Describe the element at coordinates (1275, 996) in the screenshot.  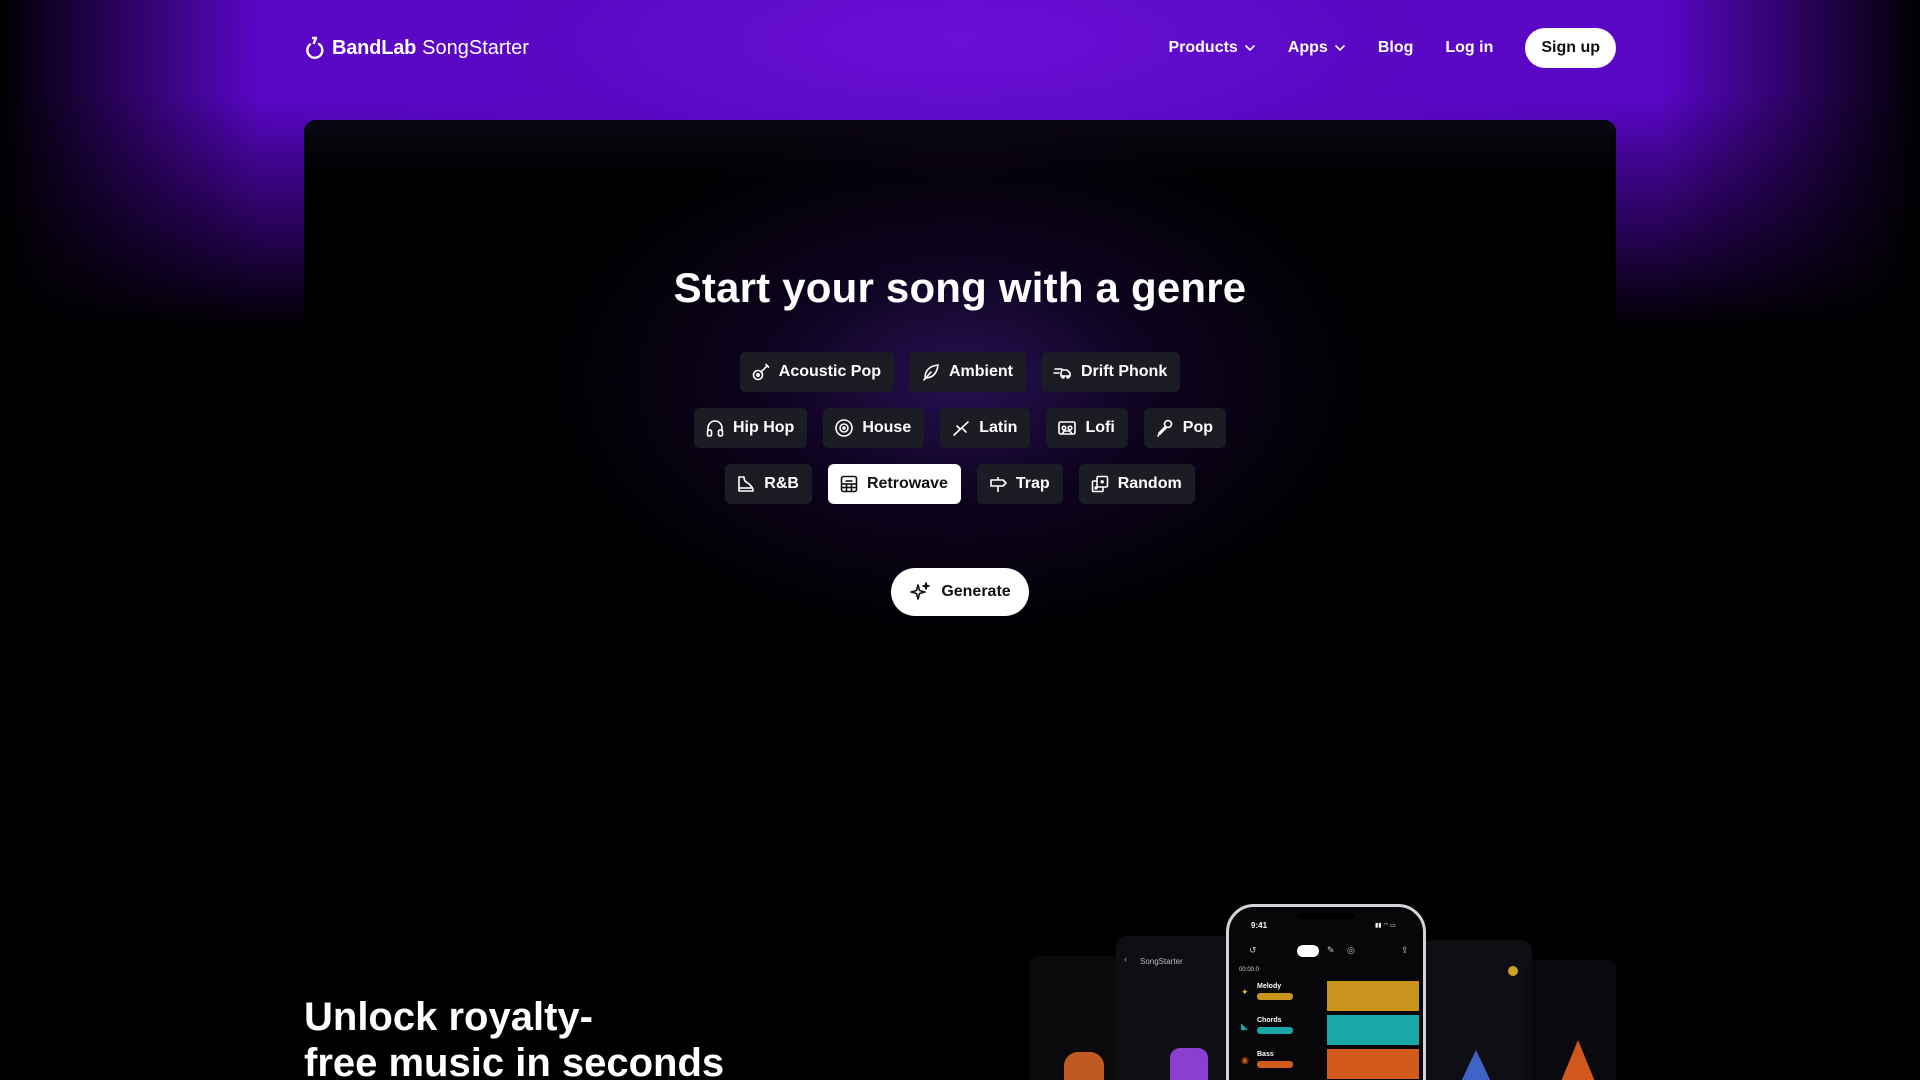
I see `track-melody-tag` at that location.